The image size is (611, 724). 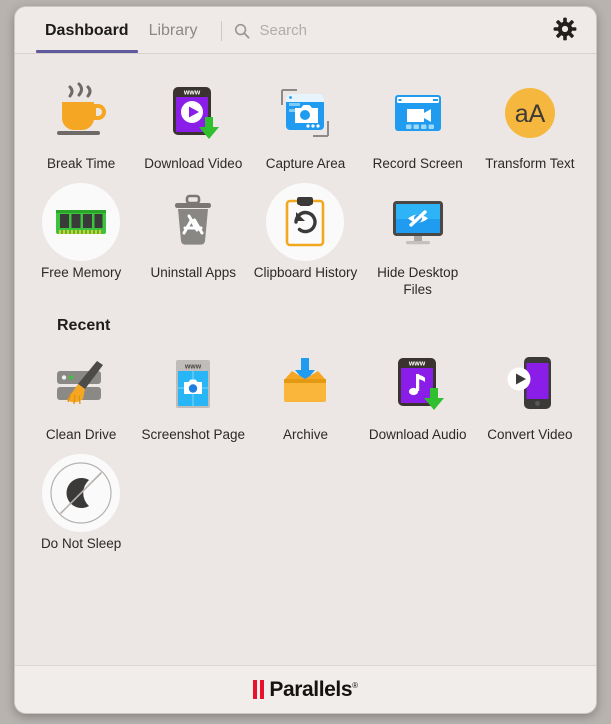 What do you see at coordinates (193, 113) in the screenshot?
I see `download-video-icon: www` at bounding box center [193, 113].